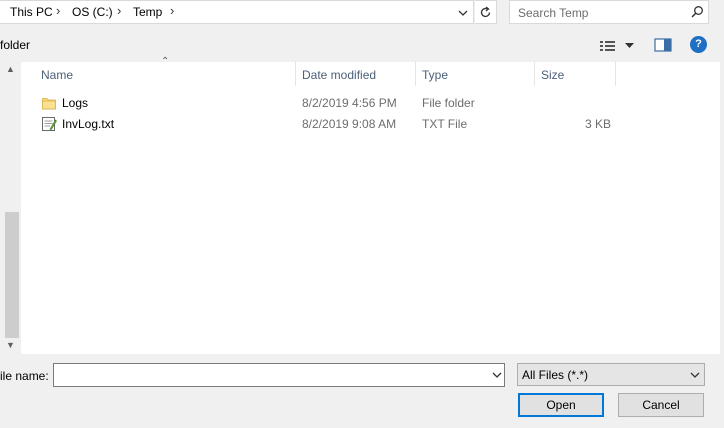 The image size is (724, 428). Describe the element at coordinates (10, 345) in the screenshot. I see `scroll-down-arrow-icon: ▼` at that location.